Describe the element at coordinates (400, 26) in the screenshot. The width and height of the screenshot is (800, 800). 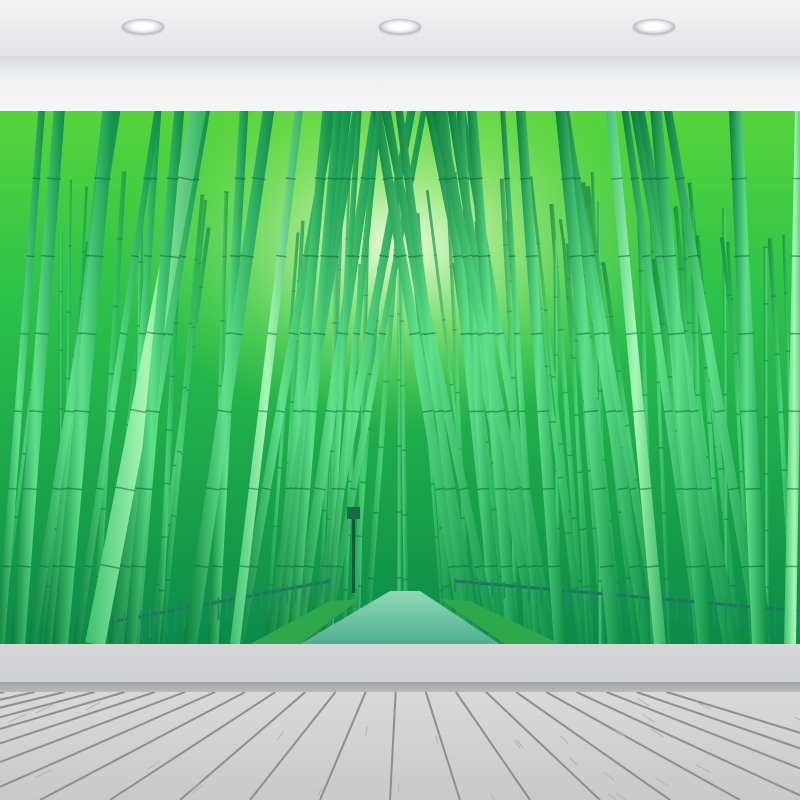
I see `ceiling-light-center` at that location.